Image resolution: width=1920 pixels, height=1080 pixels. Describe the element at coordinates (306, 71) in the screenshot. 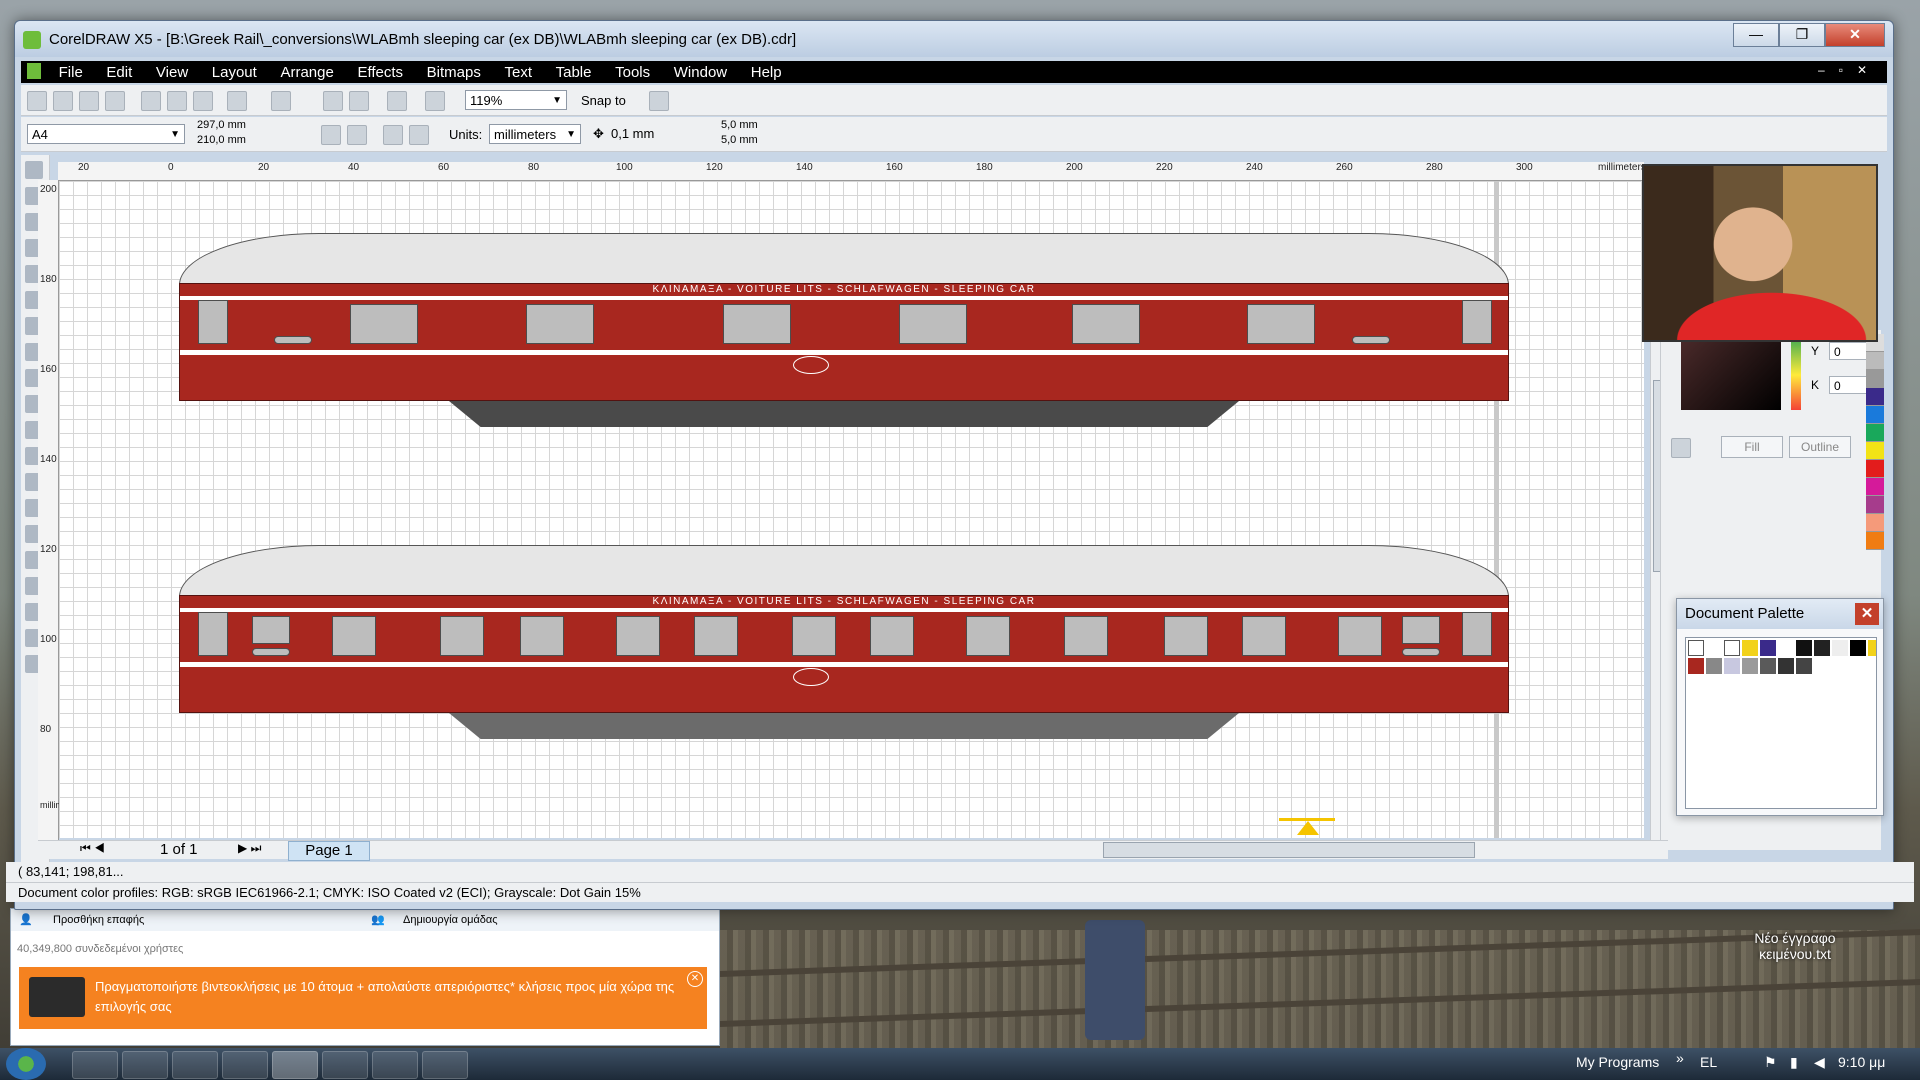

I see `menu-arrange: Arrange` at that location.